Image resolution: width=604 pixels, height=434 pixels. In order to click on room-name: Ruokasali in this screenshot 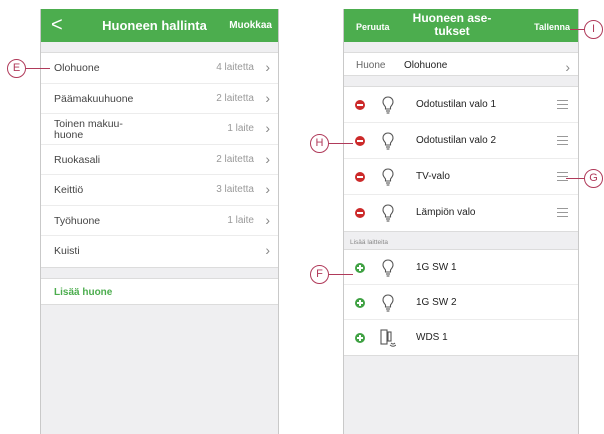, I will do `click(77, 159)`.